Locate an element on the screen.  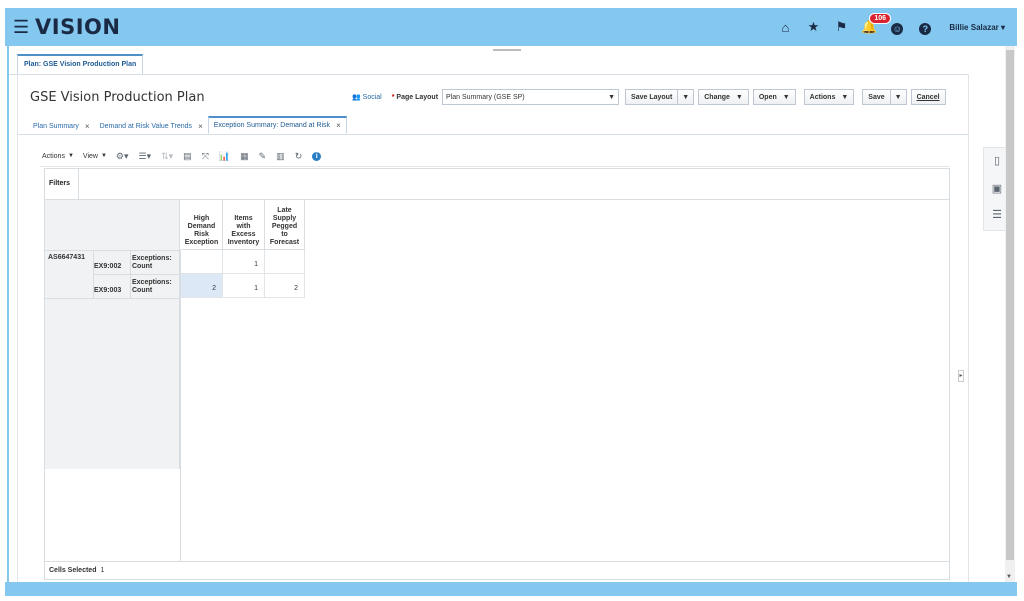
subtab-demand-at-risk-trends: Demand at Risk Value Trends × is located at coordinates (151, 128).